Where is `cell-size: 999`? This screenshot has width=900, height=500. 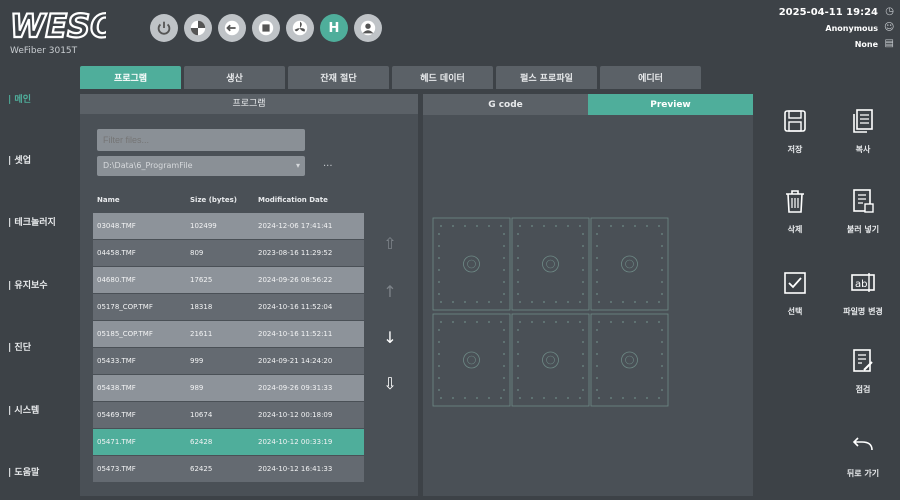
cell-size: 999 is located at coordinates (197, 361).